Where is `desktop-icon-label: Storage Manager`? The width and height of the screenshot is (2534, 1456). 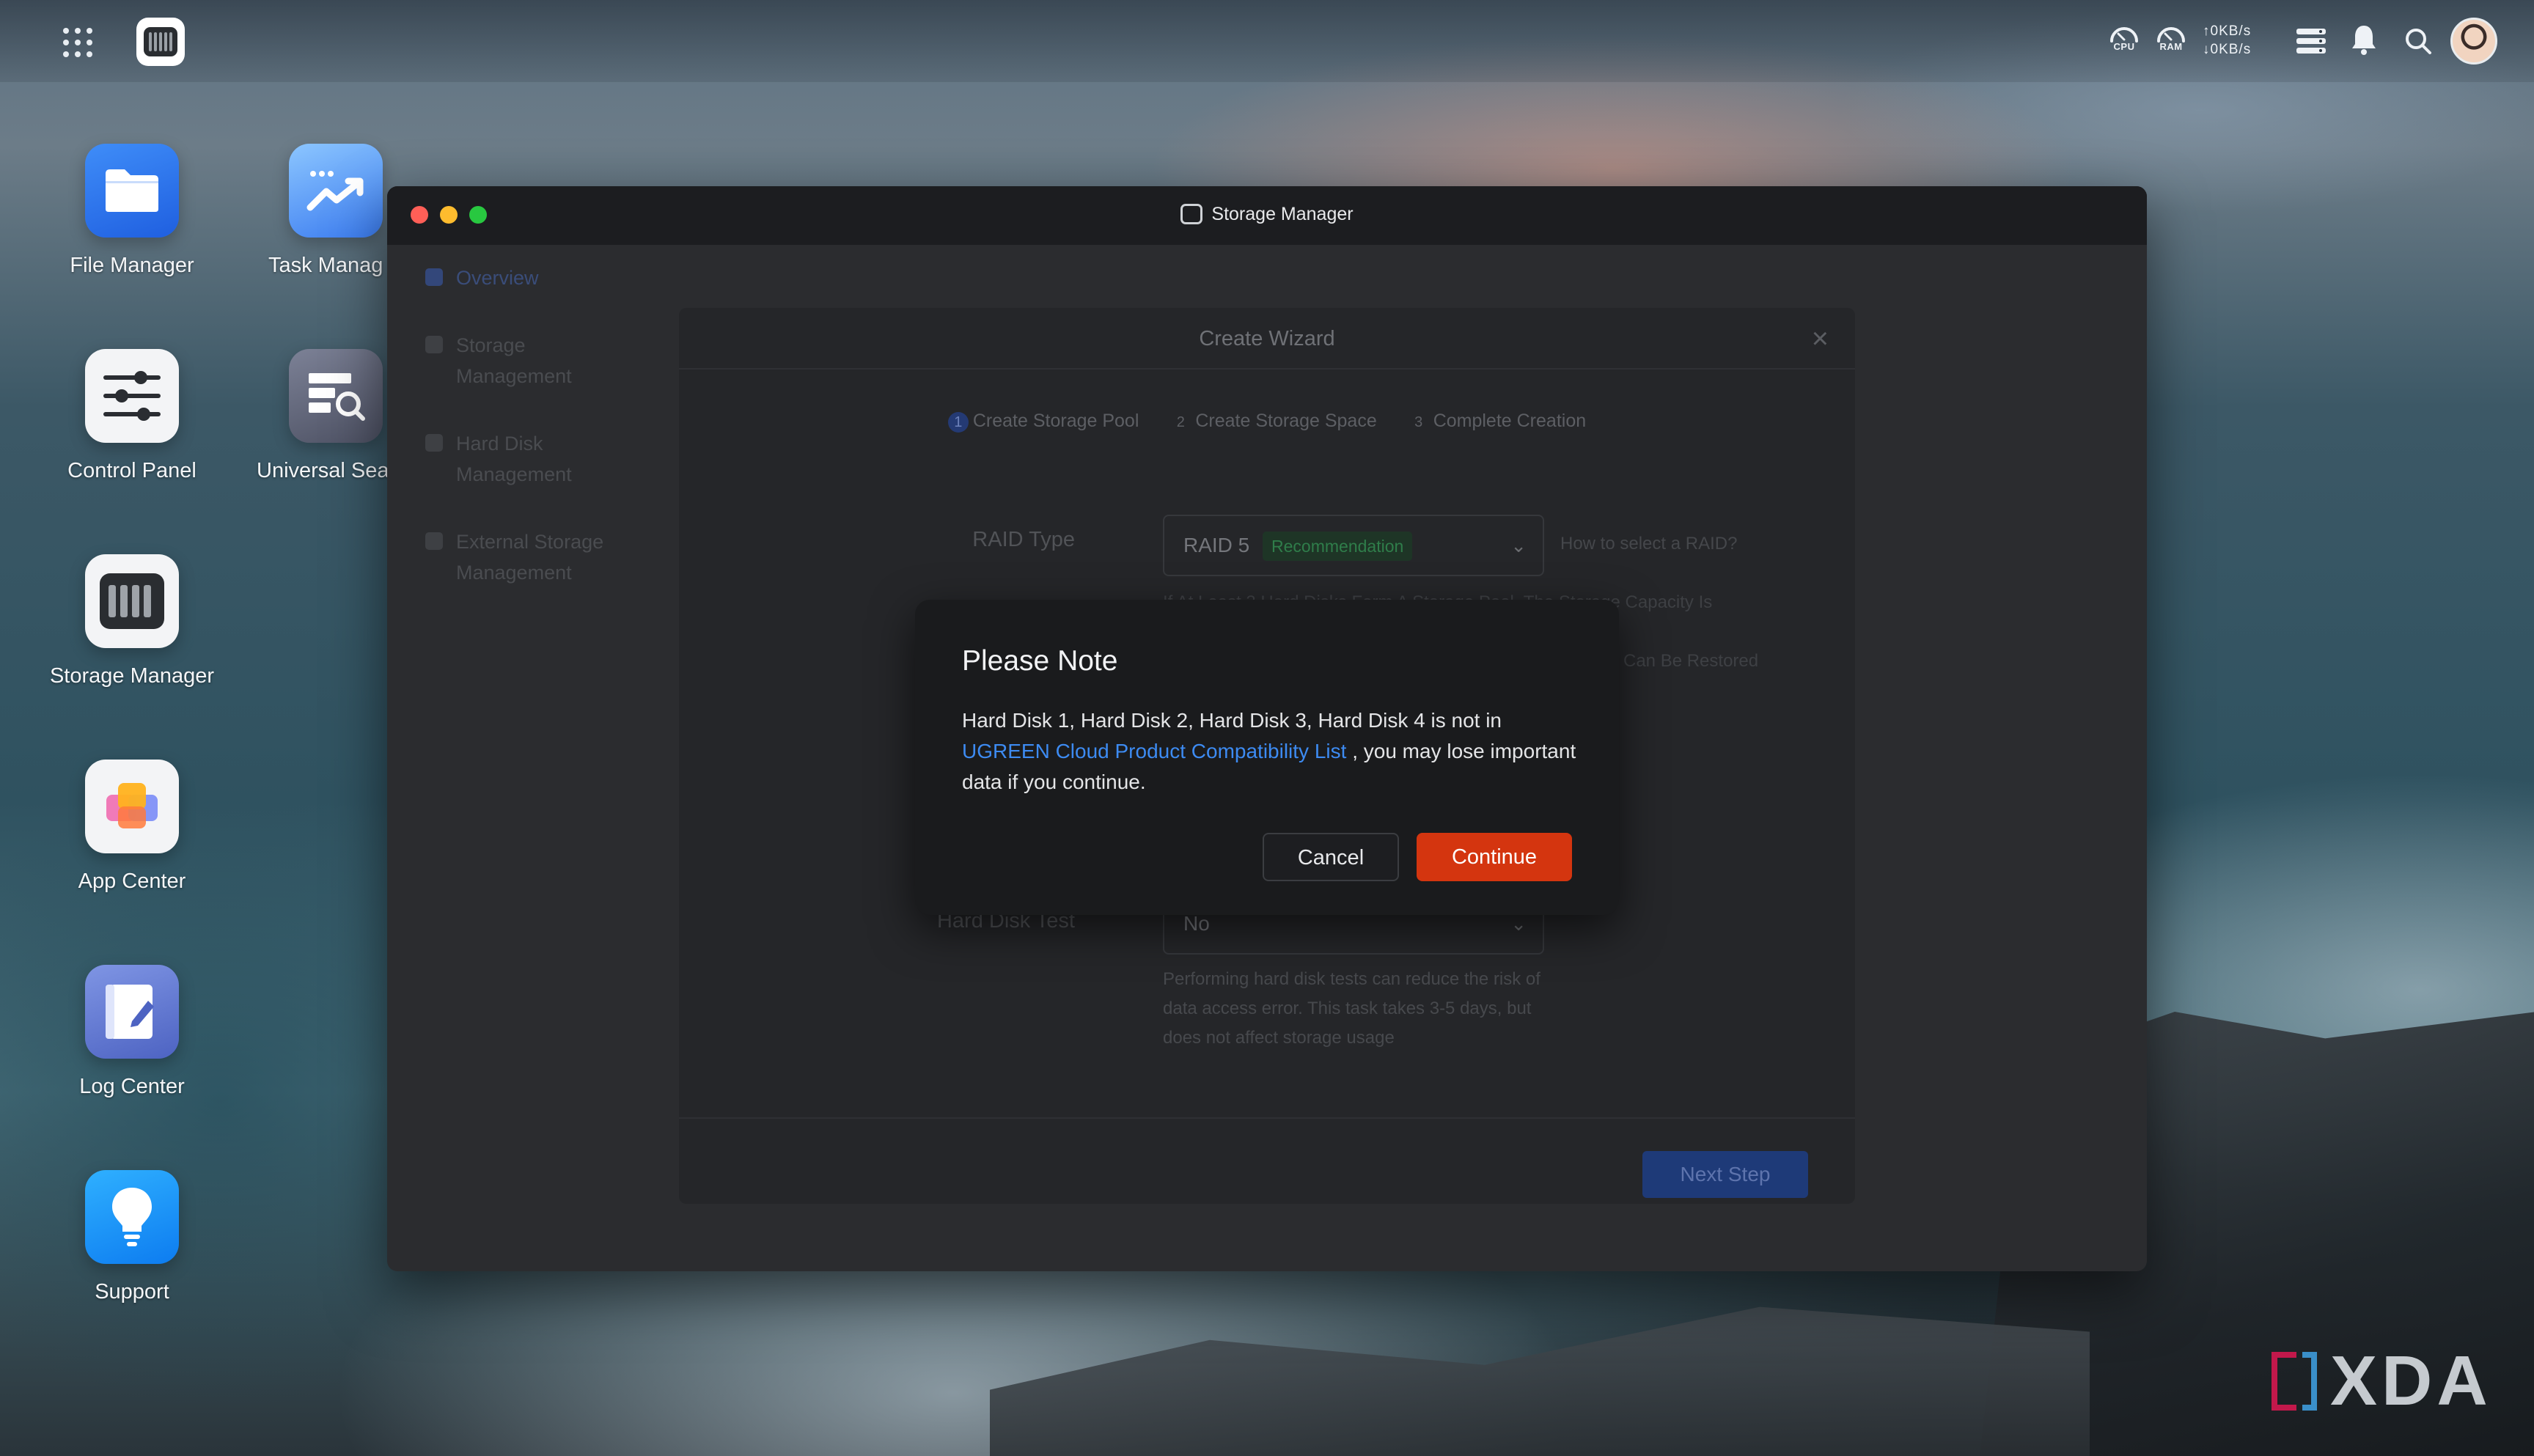
desktop-icon-label: Storage Manager is located at coordinates (132, 676).